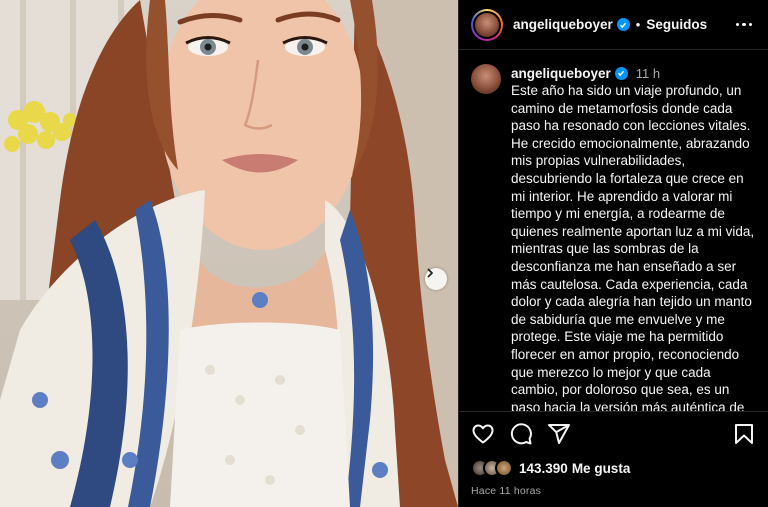 The height and width of the screenshot is (507, 768). Describe the element at coordinates (559, 434) in the screenshot. I see `share-icon` at that location.